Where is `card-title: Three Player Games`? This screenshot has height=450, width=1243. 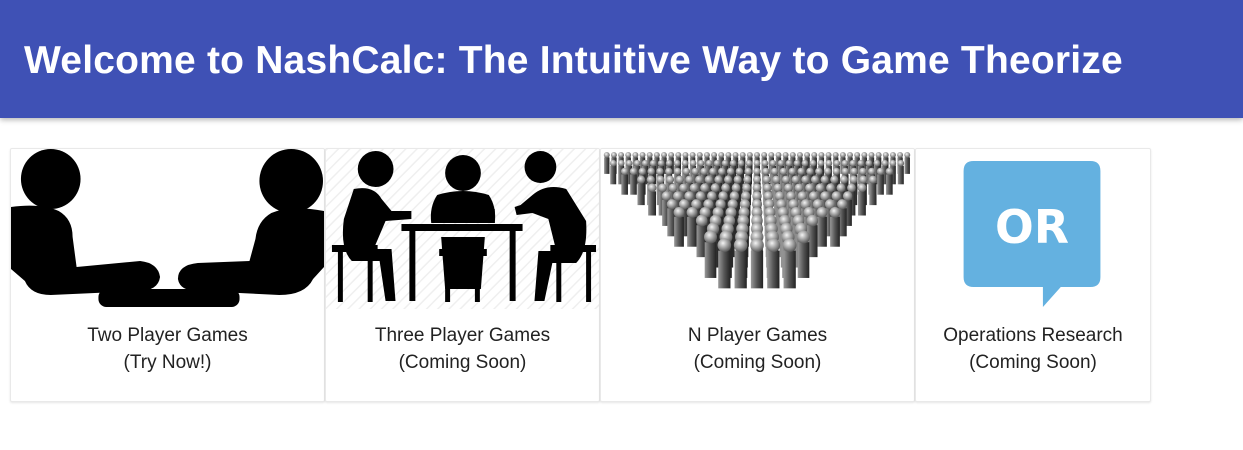 card-title: Three Player Games is located at coordinates (462, 335).